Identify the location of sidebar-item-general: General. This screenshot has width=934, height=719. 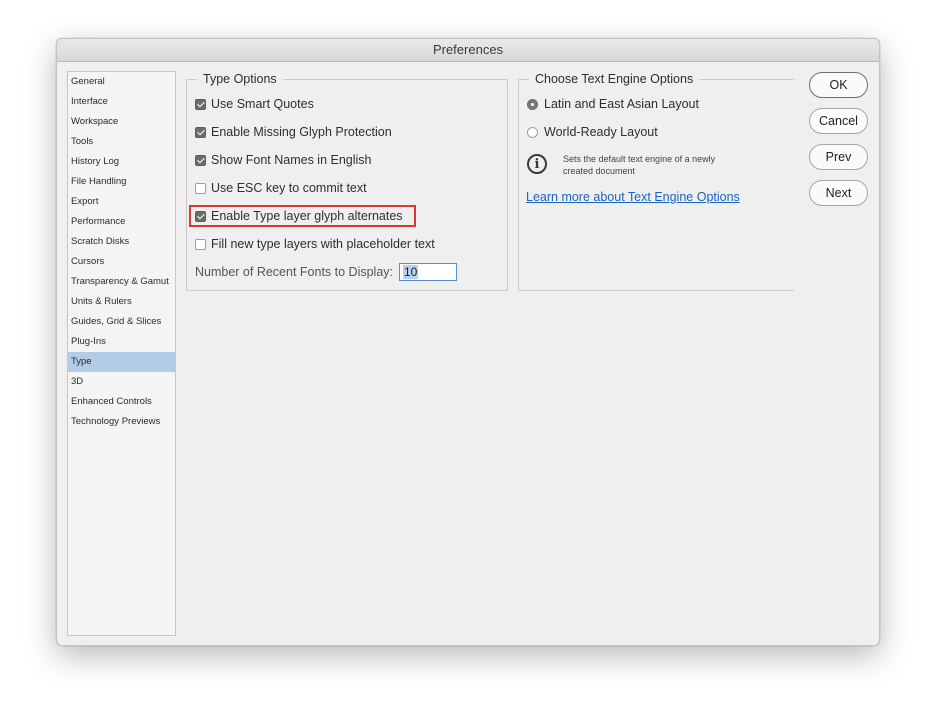
(121, 82).